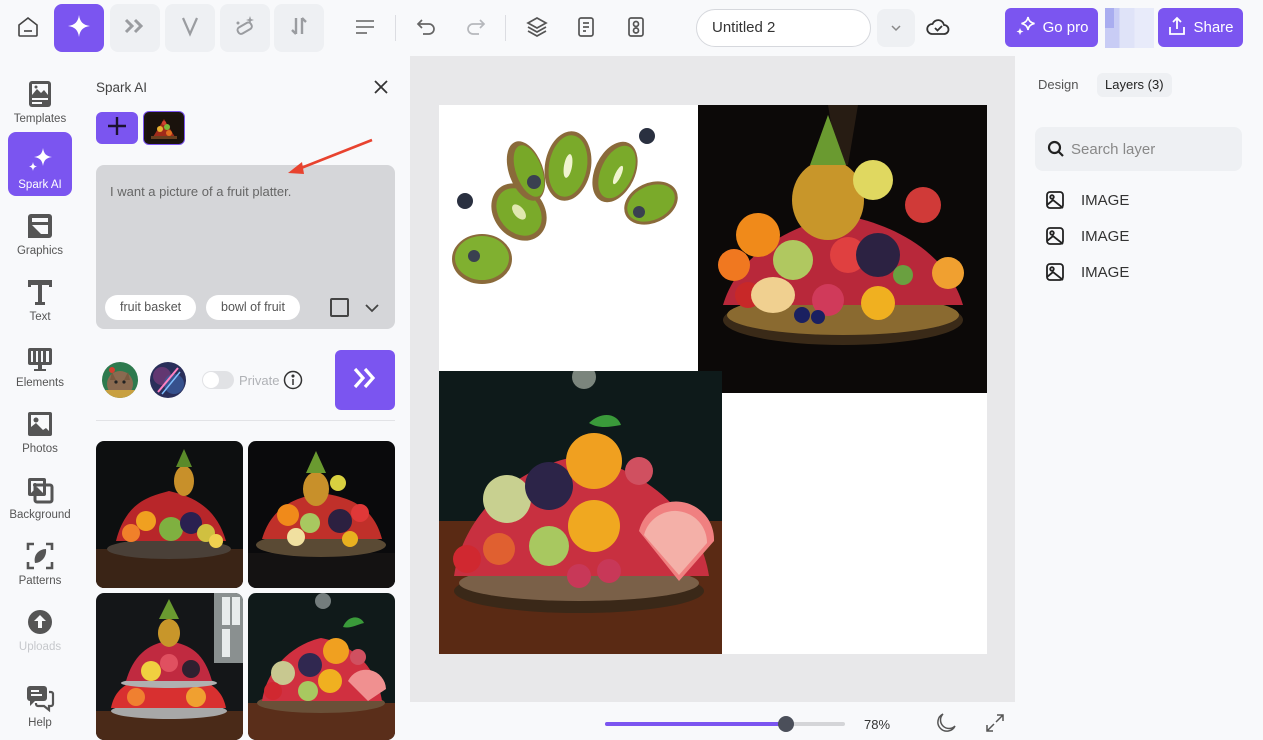 This screenshot has width=1263, height=740. I want to click on double-chevron-icon, so click(365, 380).